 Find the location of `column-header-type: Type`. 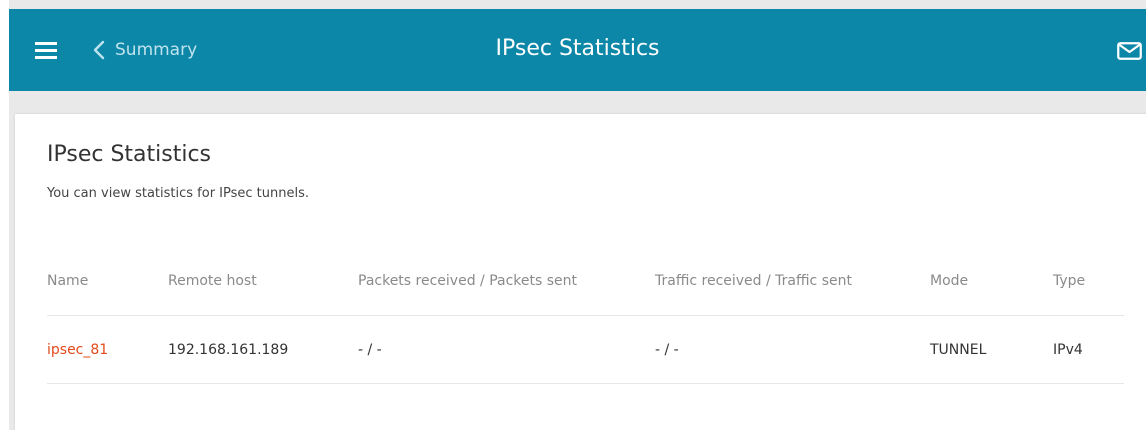

column-header-type: Type is located at coordinates (1069, 281).